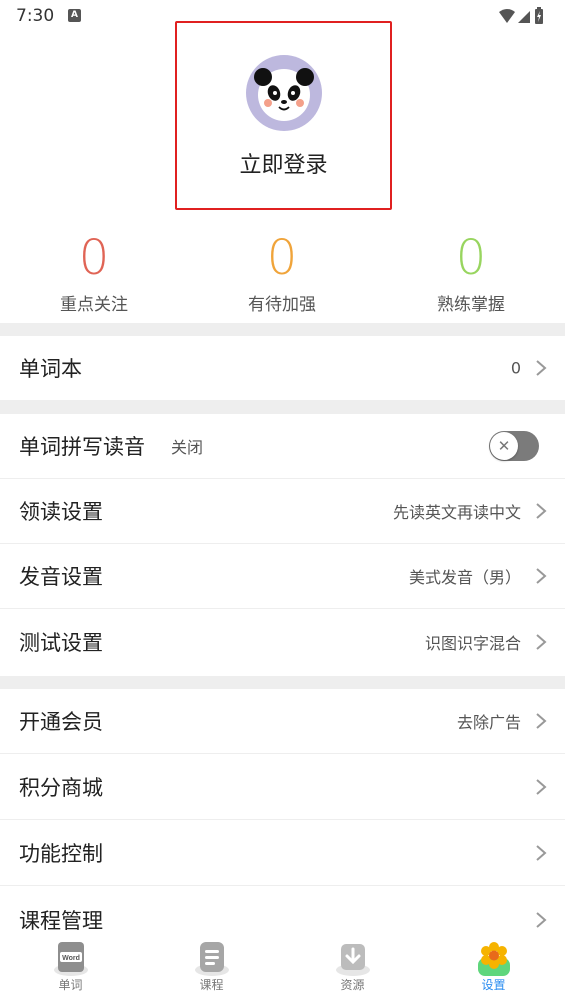  What do you see at coordinates (284, 93) in the screenshot?
I see `panda-icon` at bounding box center [284, 93].